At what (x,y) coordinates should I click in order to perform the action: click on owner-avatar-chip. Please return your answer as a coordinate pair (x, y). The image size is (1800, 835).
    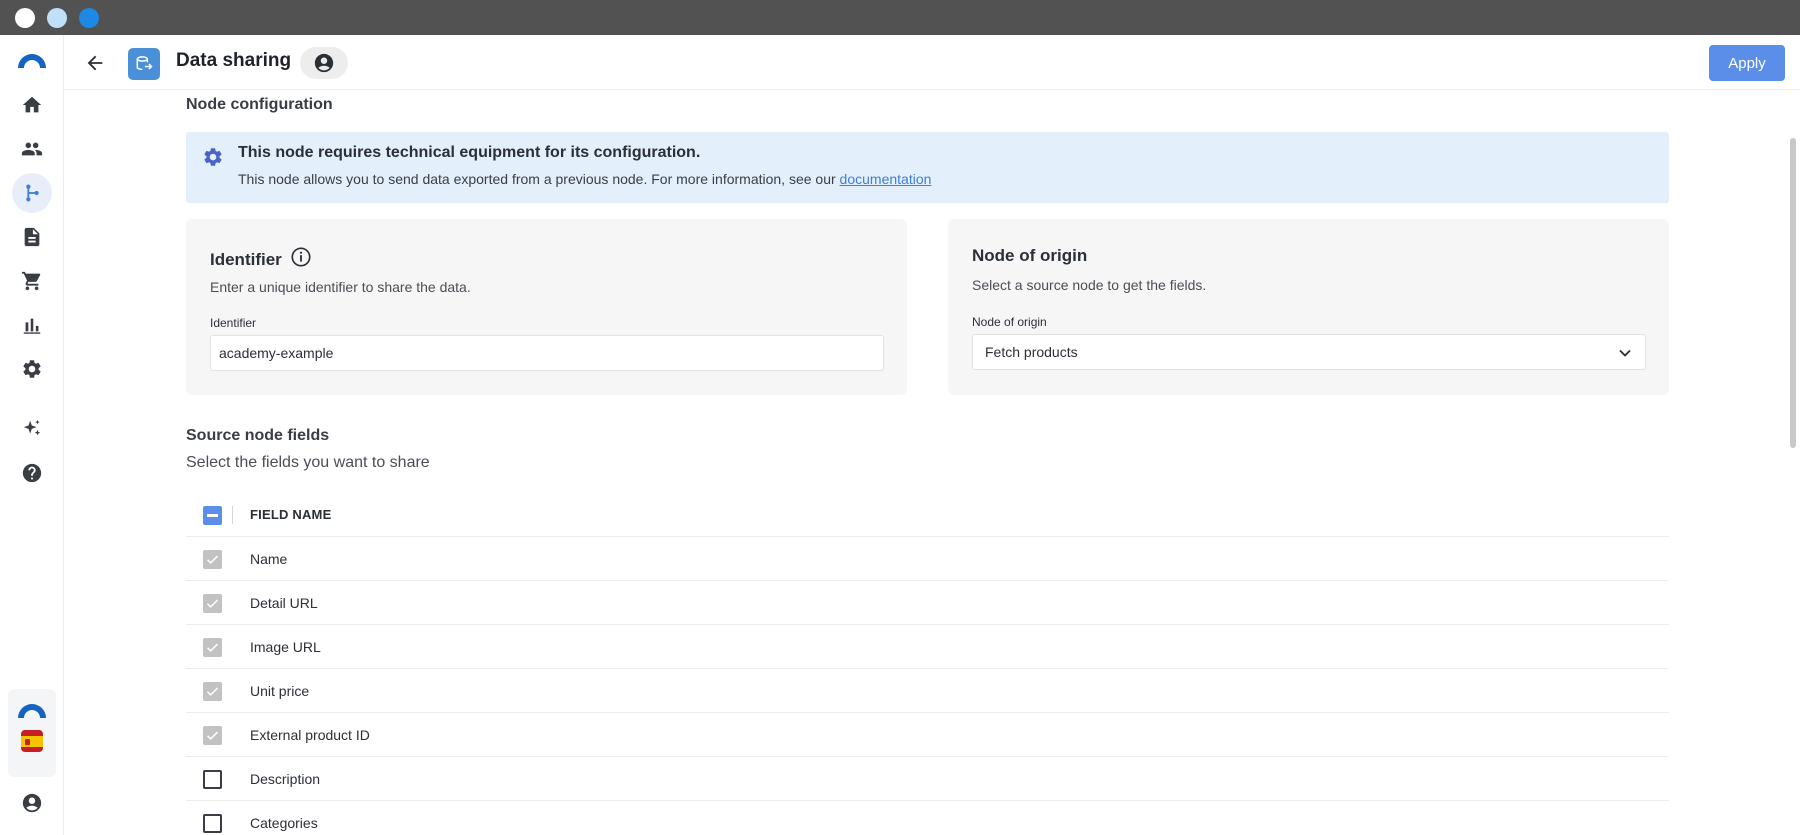
    Looking at the image, I should click on (324, 63).